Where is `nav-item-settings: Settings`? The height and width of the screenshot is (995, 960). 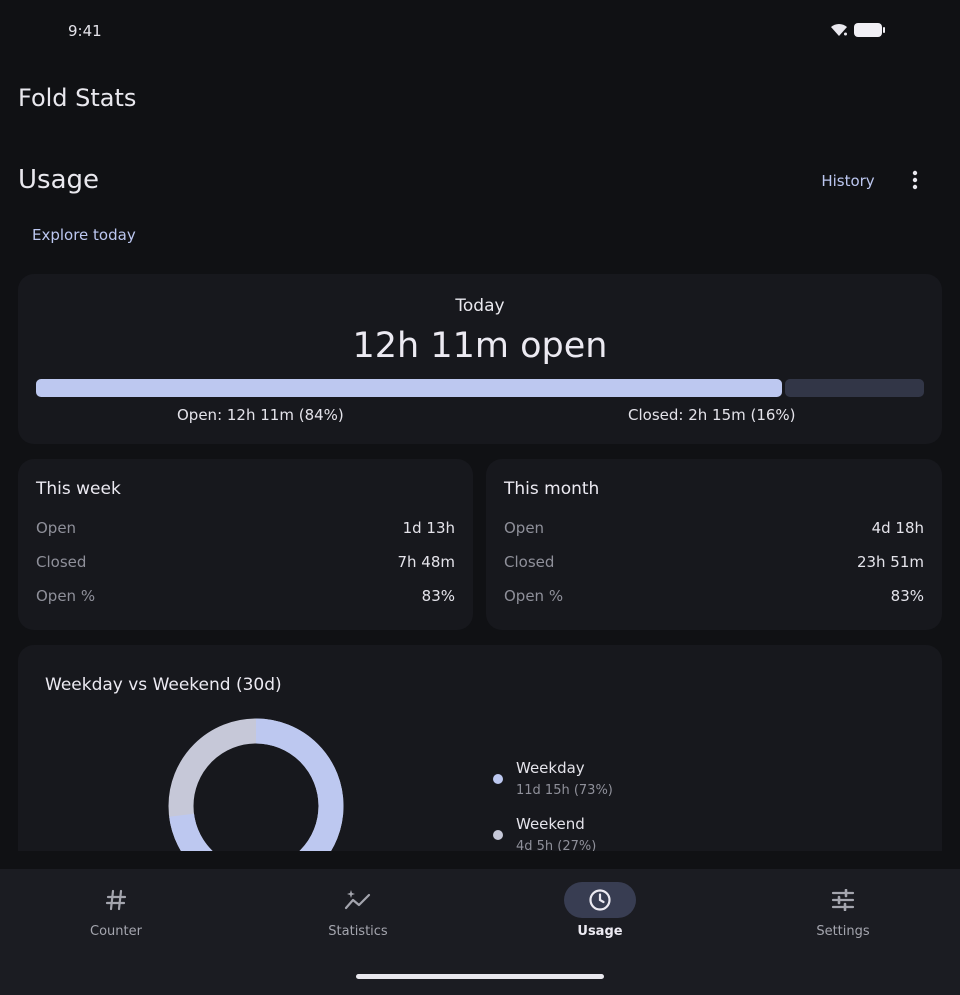
nav-item-settings: Settings is located at coordinates (843, 914).